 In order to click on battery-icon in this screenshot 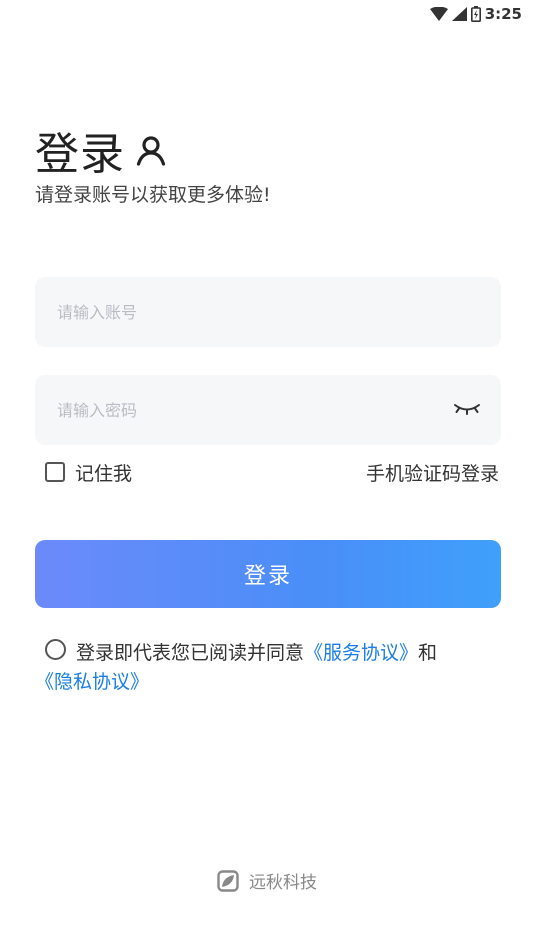, I will do `click(475, 14)`.